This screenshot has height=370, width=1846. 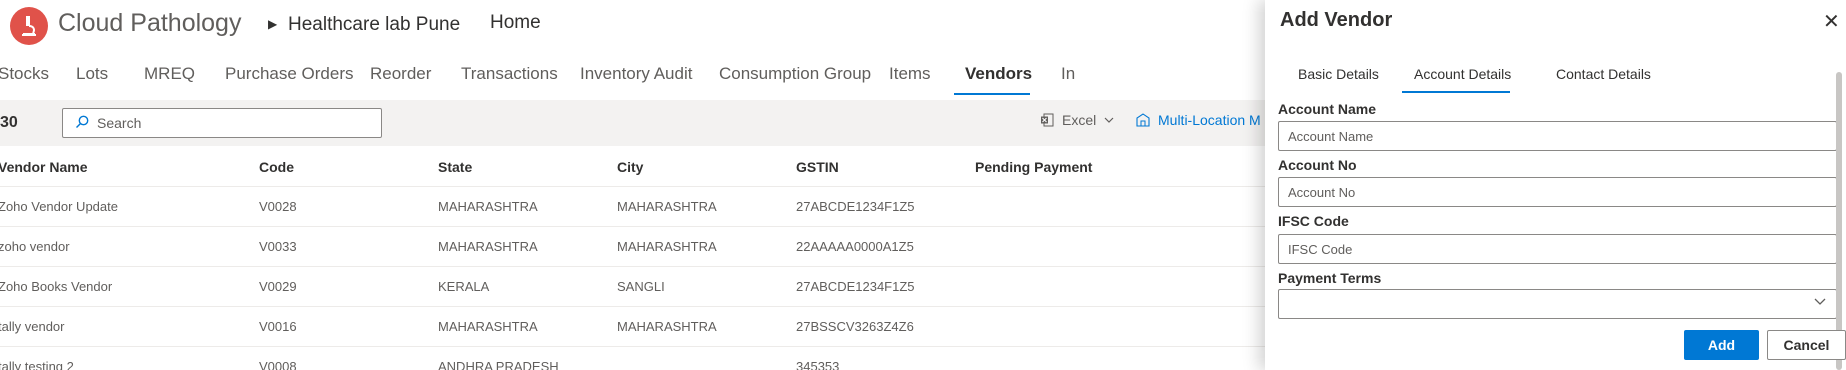 What do you see at coordinates (1557, 136) in the screenshot?
I see `account-name-field` at bounding box center [1557, 136].